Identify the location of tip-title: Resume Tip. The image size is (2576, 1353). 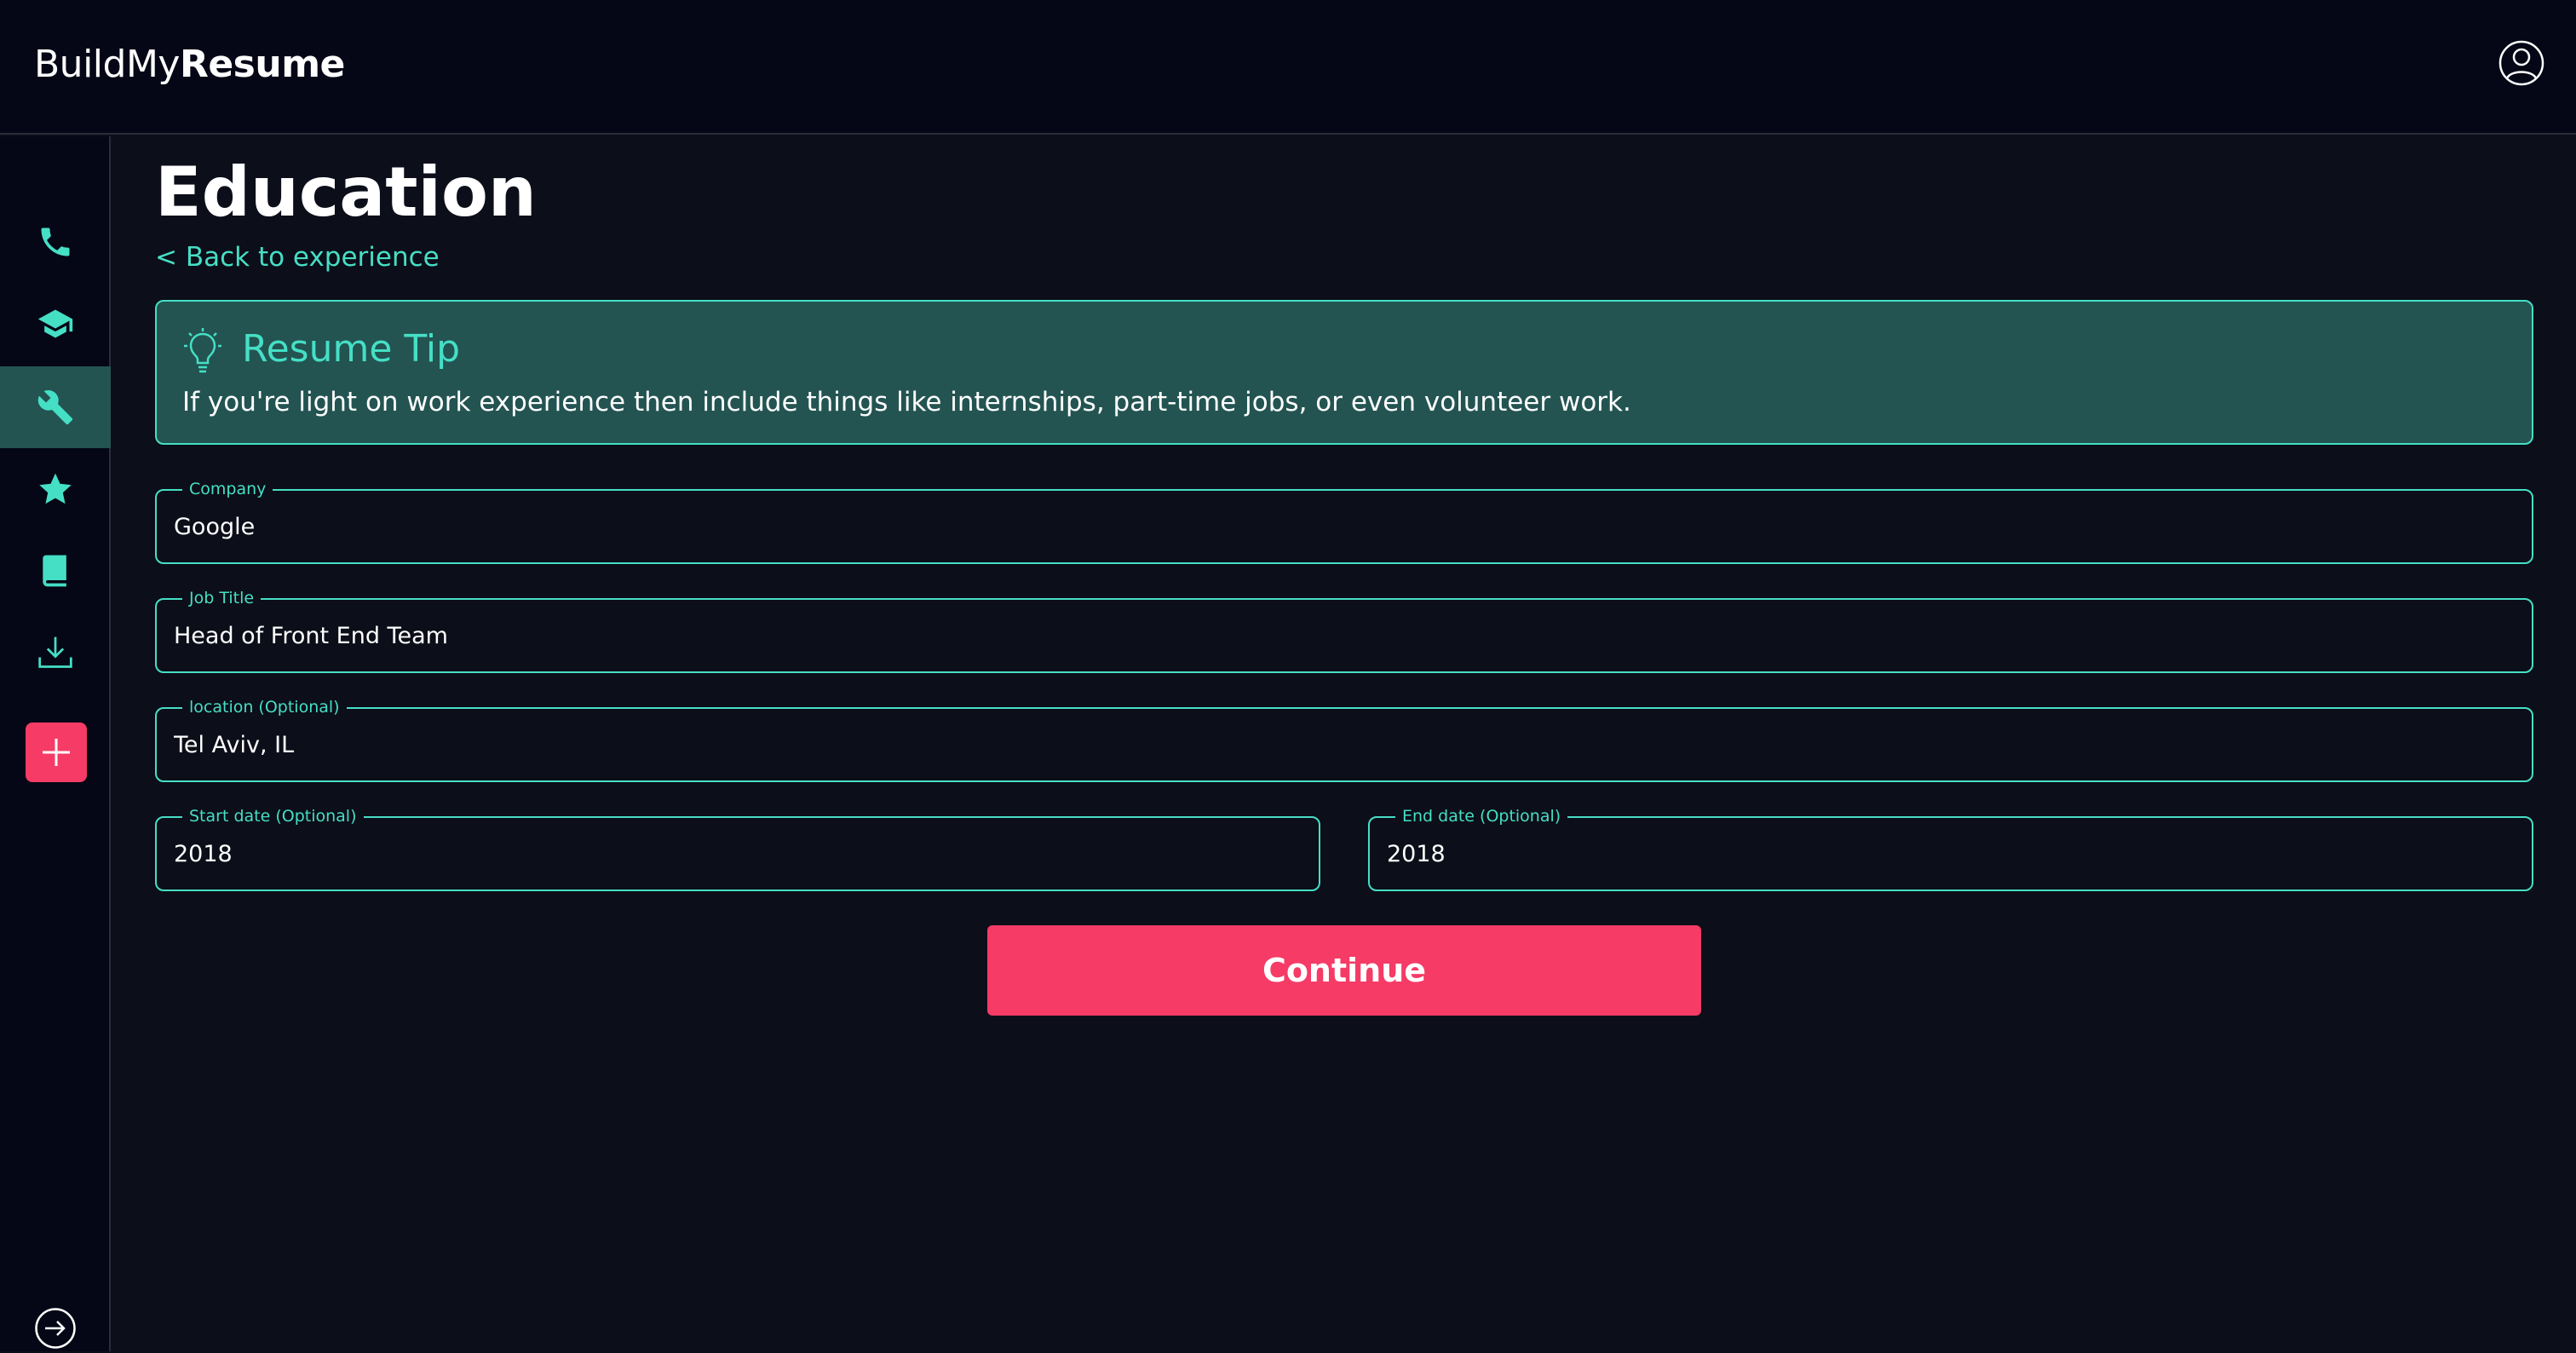
(352, 349).